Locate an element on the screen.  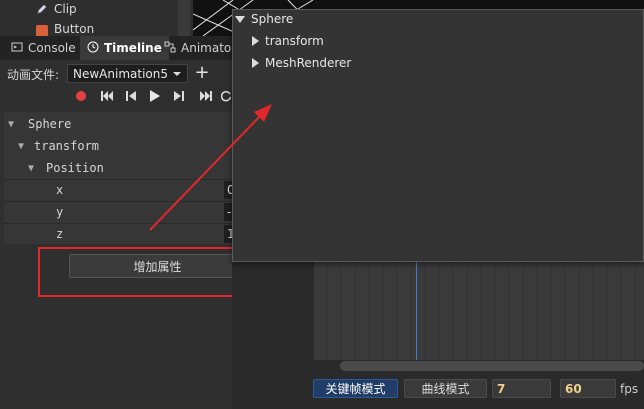
pen-icon is located at coordinates (42, 9).